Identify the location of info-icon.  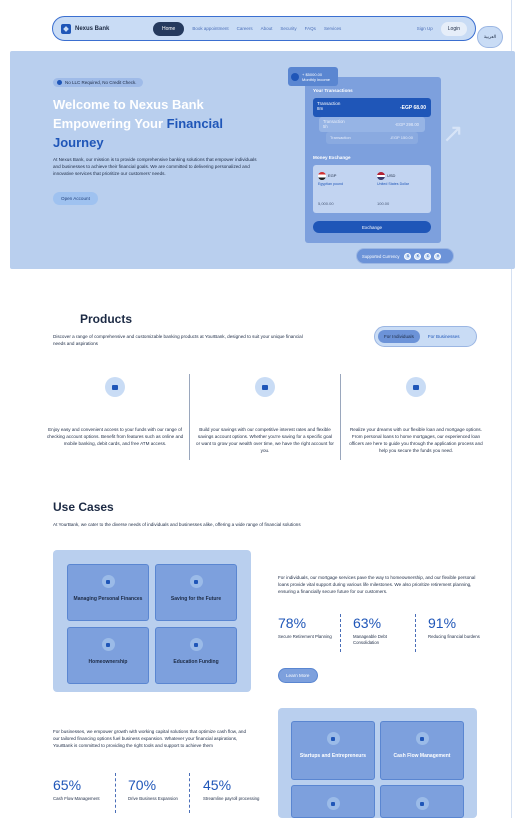
(422, 803).